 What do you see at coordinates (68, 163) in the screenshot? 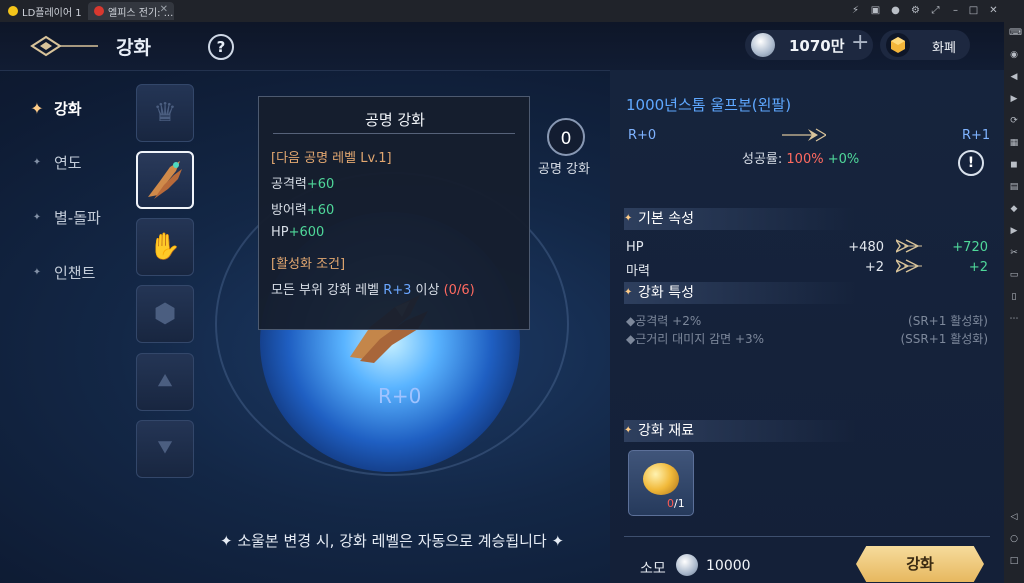
I see `menu-label: 연도` at bounding box center [68, 163].